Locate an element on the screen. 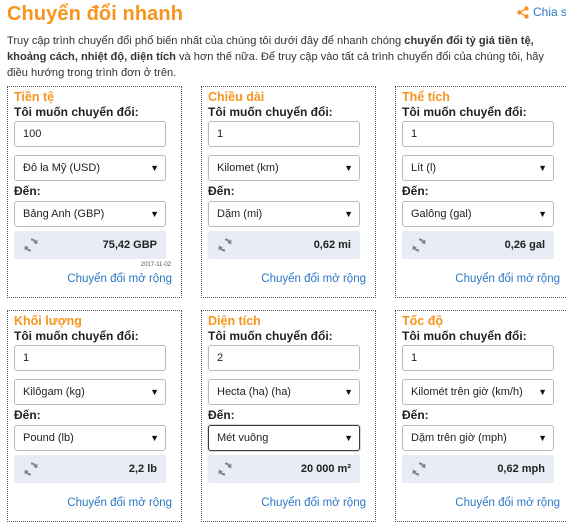  from-unit-value: Kilomét trên giờ (km/h) is located at coordinates (467, 392).